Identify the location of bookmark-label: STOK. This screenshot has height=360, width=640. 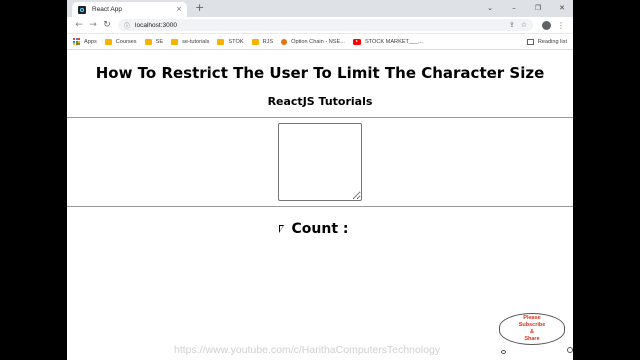
(236, 41).